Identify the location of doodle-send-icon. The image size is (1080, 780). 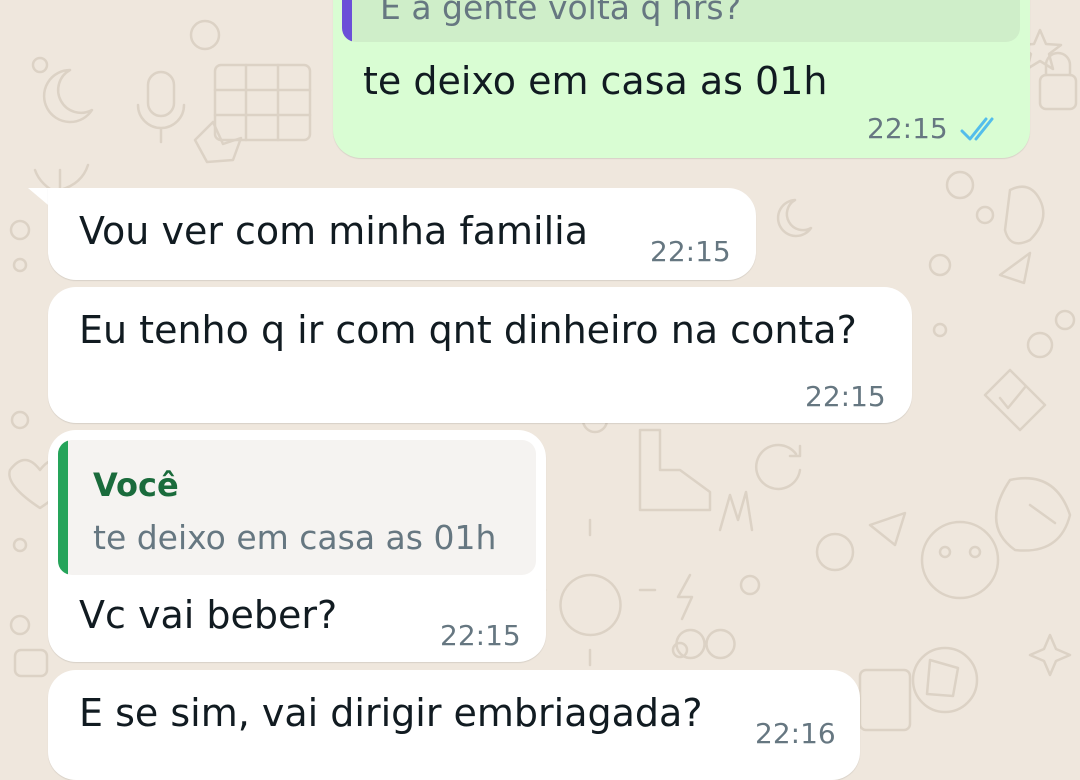
(887, 529).